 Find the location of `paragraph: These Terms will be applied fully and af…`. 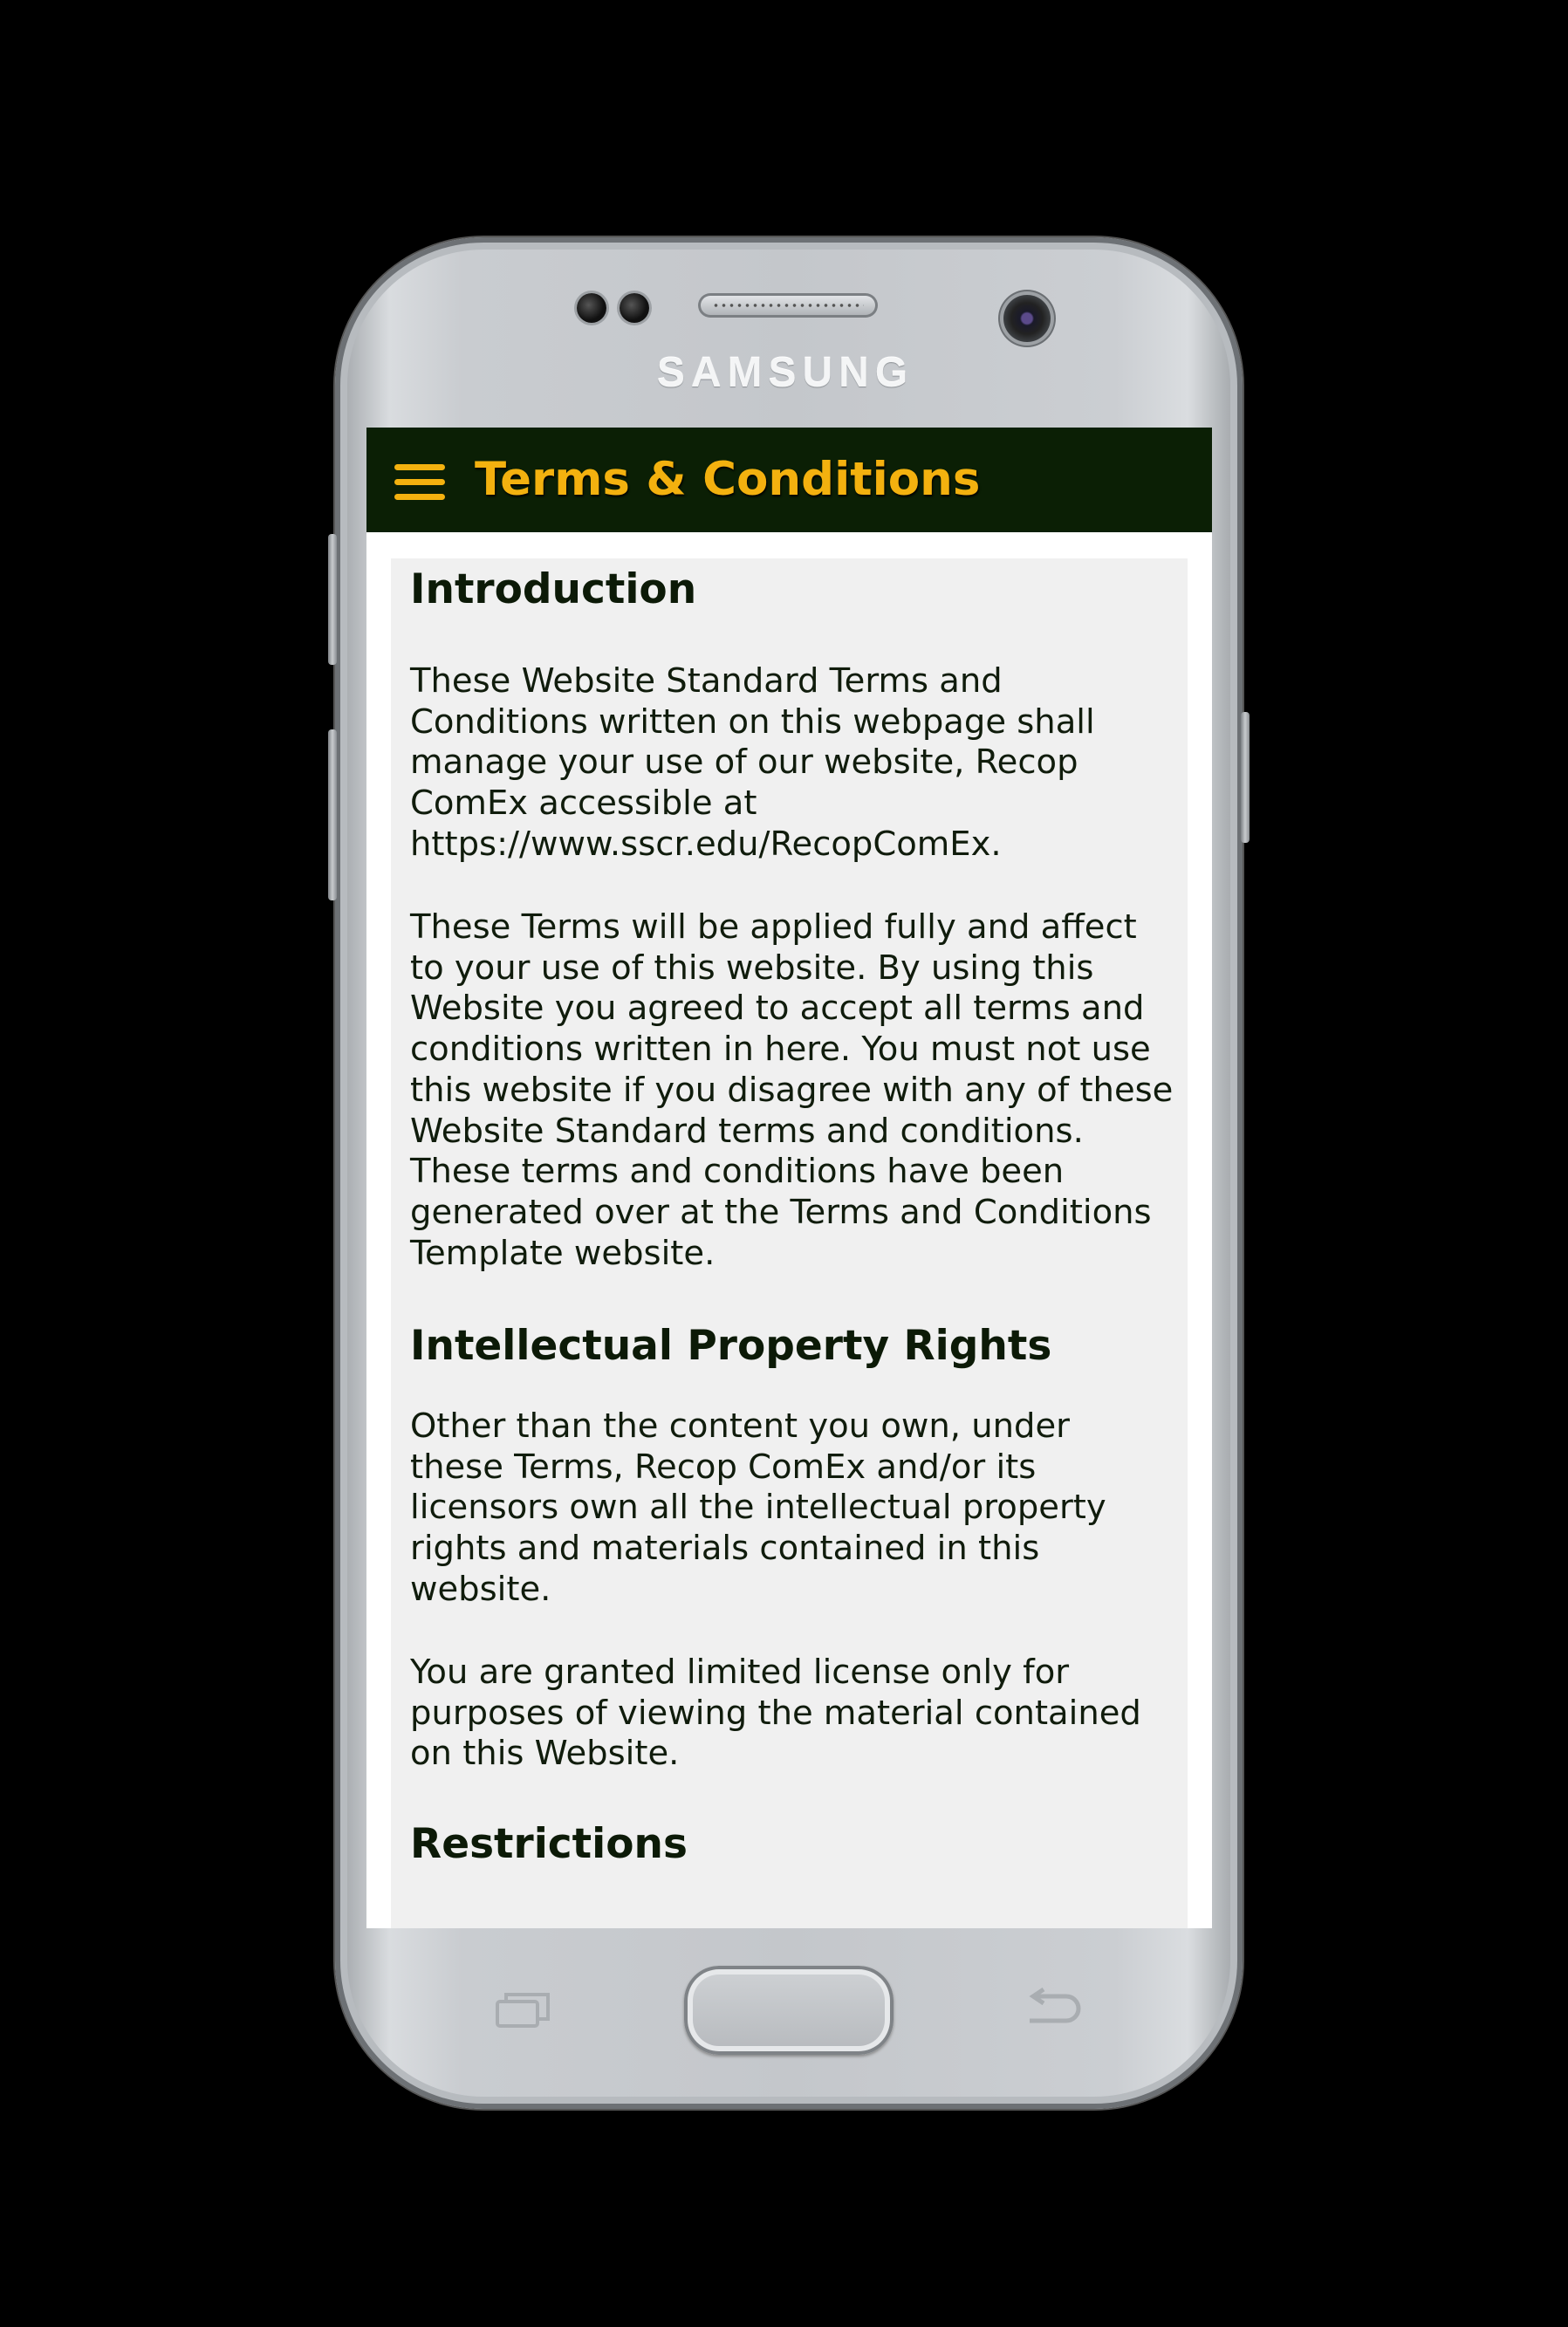

paragraph: These Terms will be applied fully and af… is located at coordinates (792, 1090).